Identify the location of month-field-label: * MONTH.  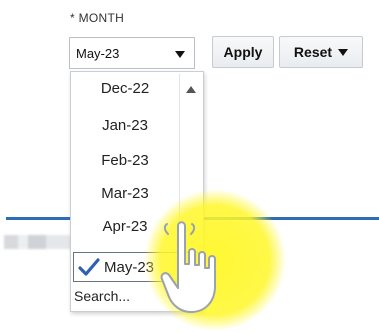
(97, 18).